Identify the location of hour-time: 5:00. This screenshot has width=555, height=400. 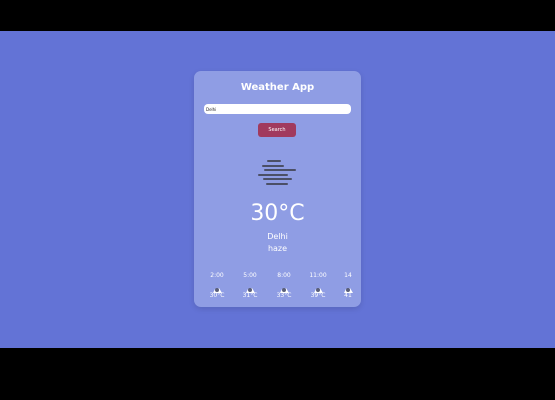
(250, 275).